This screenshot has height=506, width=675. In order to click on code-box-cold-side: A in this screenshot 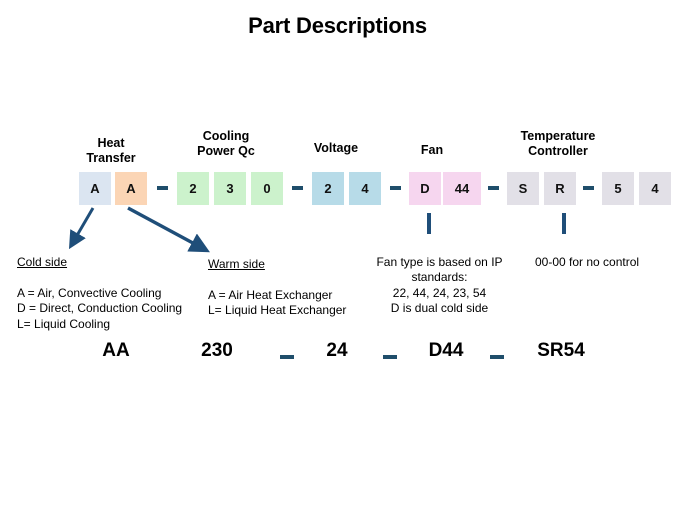, I will do `click(95, 188)`.